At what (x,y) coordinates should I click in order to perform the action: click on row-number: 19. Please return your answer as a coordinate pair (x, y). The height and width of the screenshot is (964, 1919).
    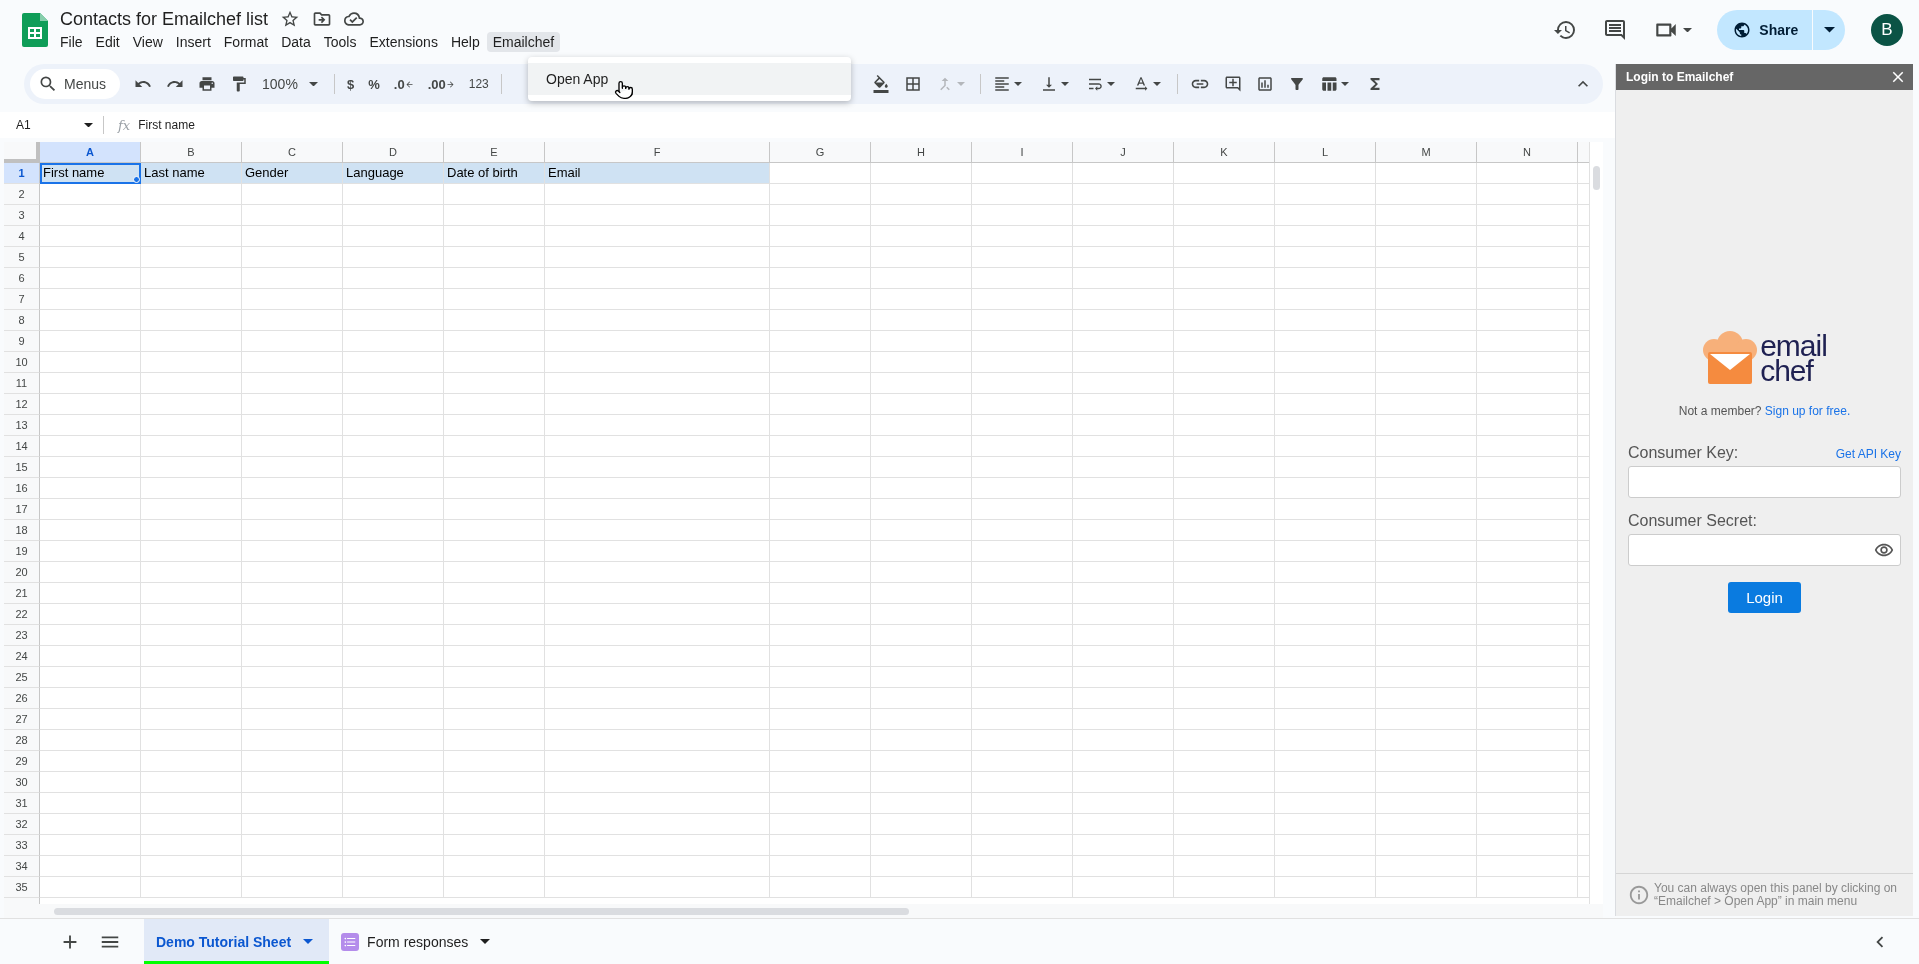
    Looking at the image, I should click on (22, 551).